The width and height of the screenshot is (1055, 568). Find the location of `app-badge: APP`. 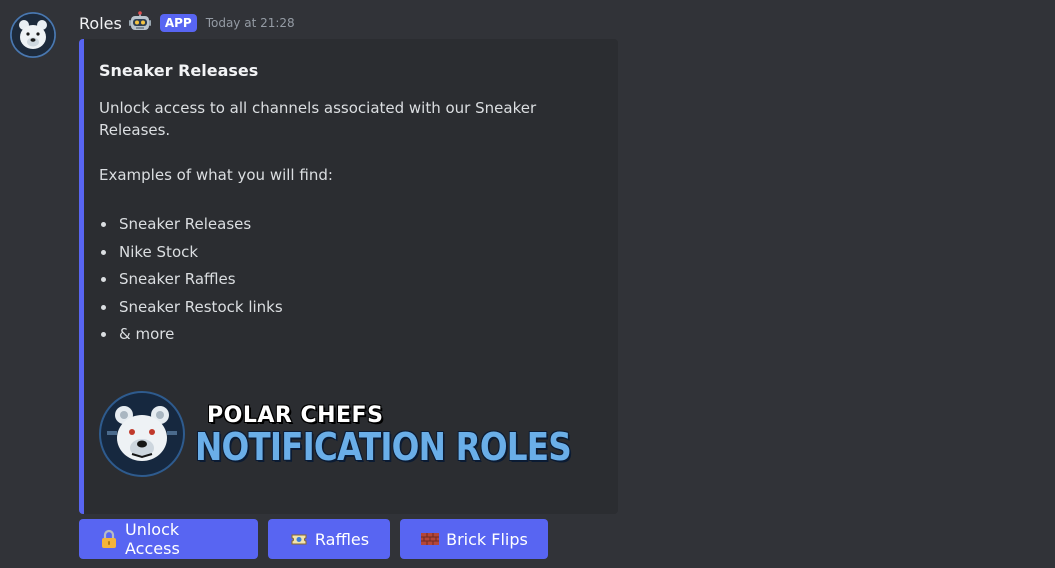

app-badge: APP is located at coordinates (178, 23).